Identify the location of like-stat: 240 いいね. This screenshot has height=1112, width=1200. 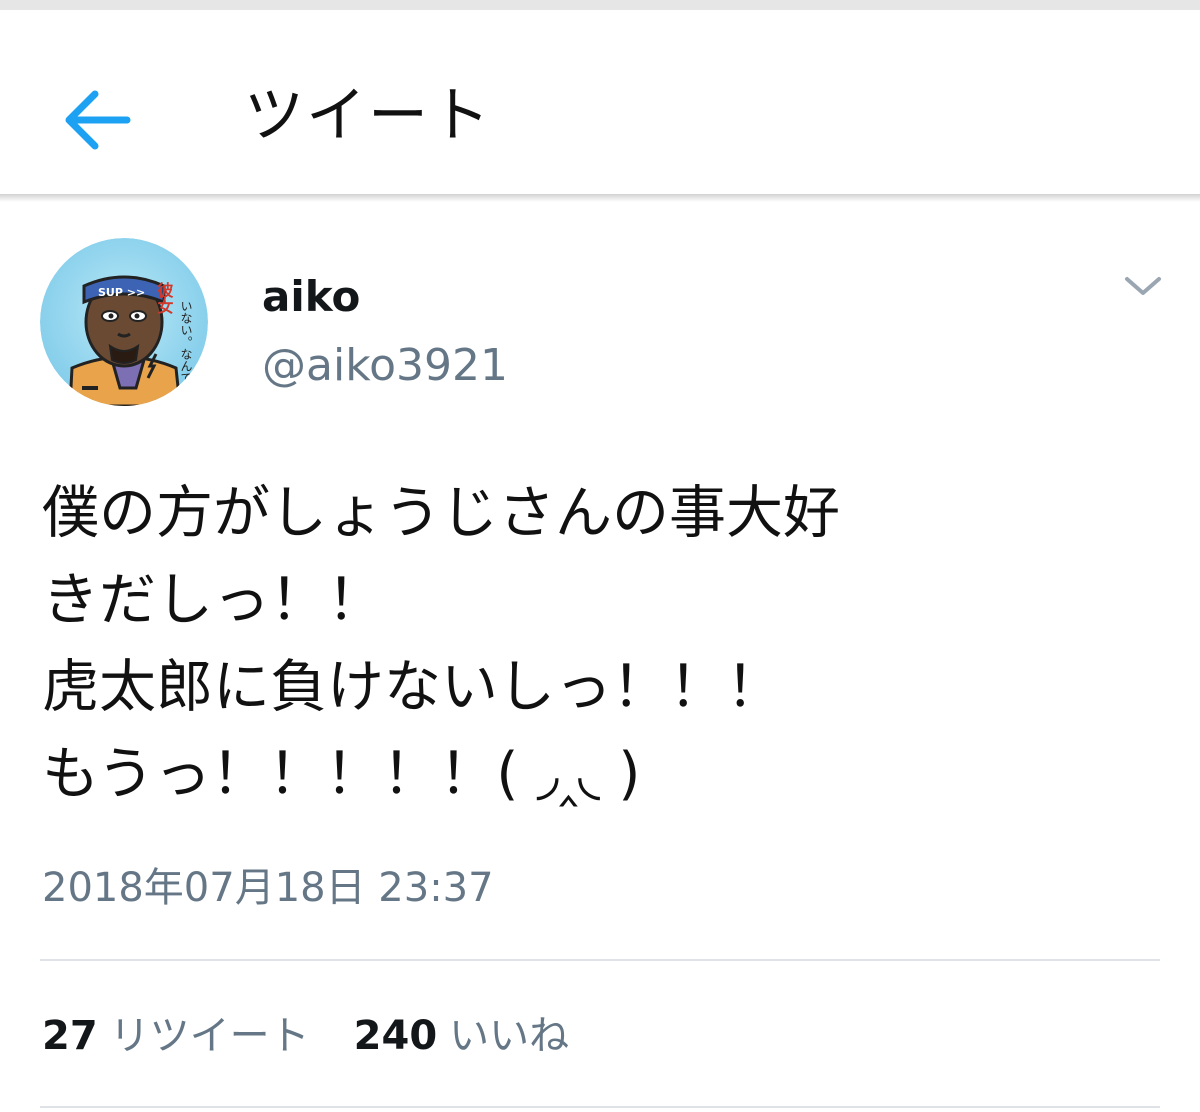
(462, 1036).